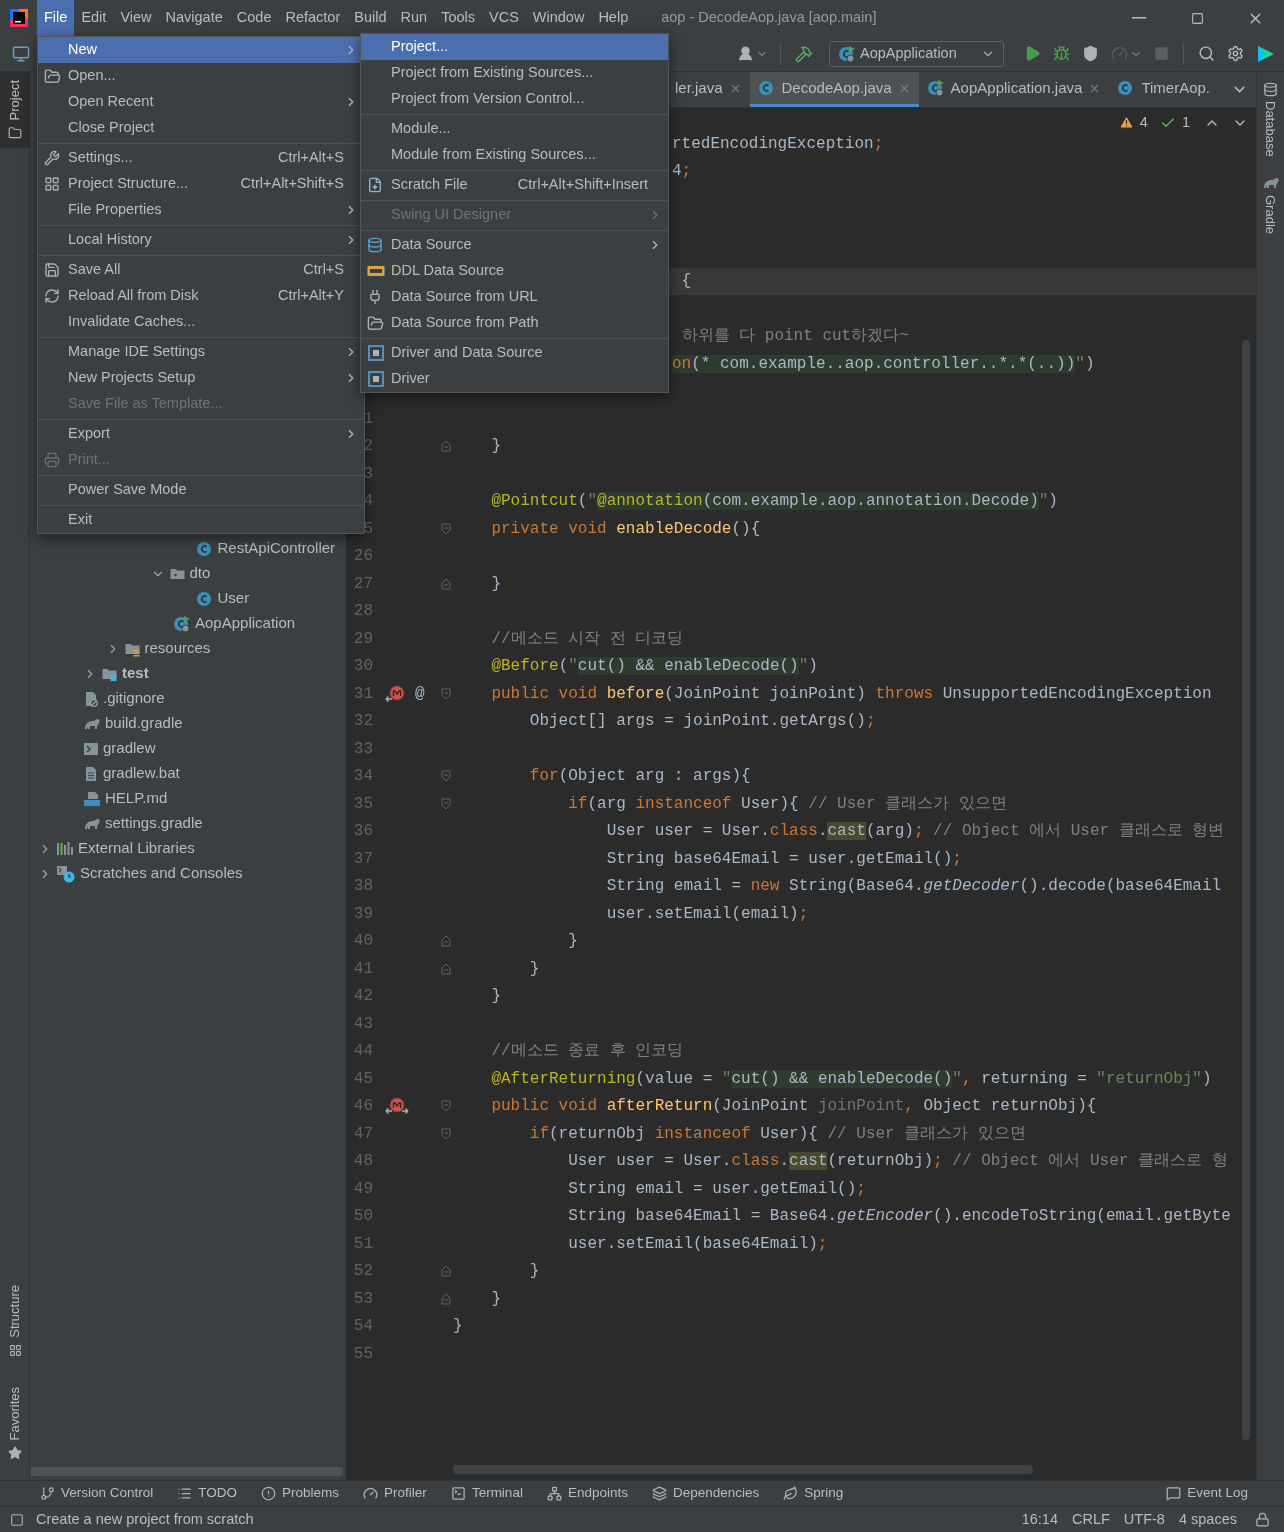 This screenshot has width=1284, height=1532. Describe the element at coordinates (94, 18) in the screenshot. I see `menu-bar-item: Edit` at that location.